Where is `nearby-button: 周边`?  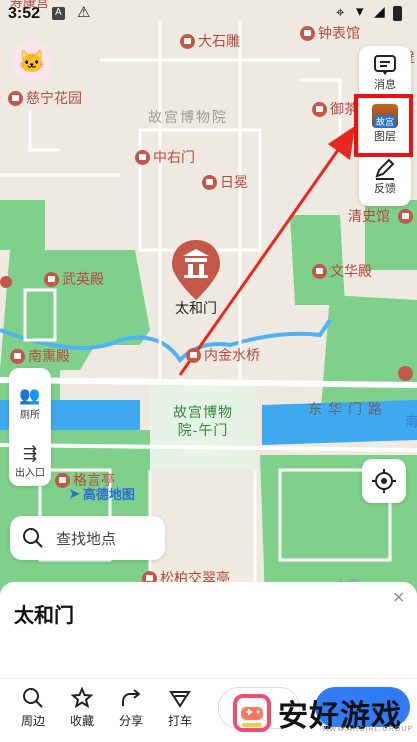 nearby-button: 周边 is located at coordinates (33, 708).